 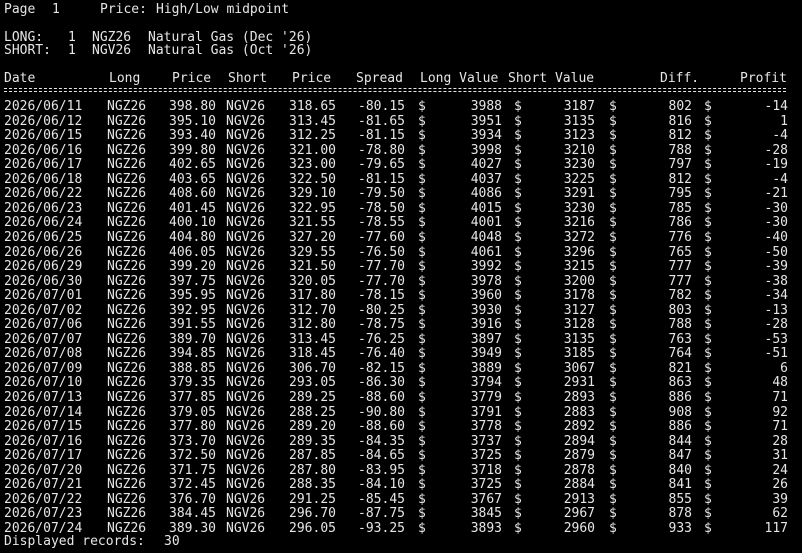 I want to click on row-long-price: 388.85, so click(x=192, y=368).